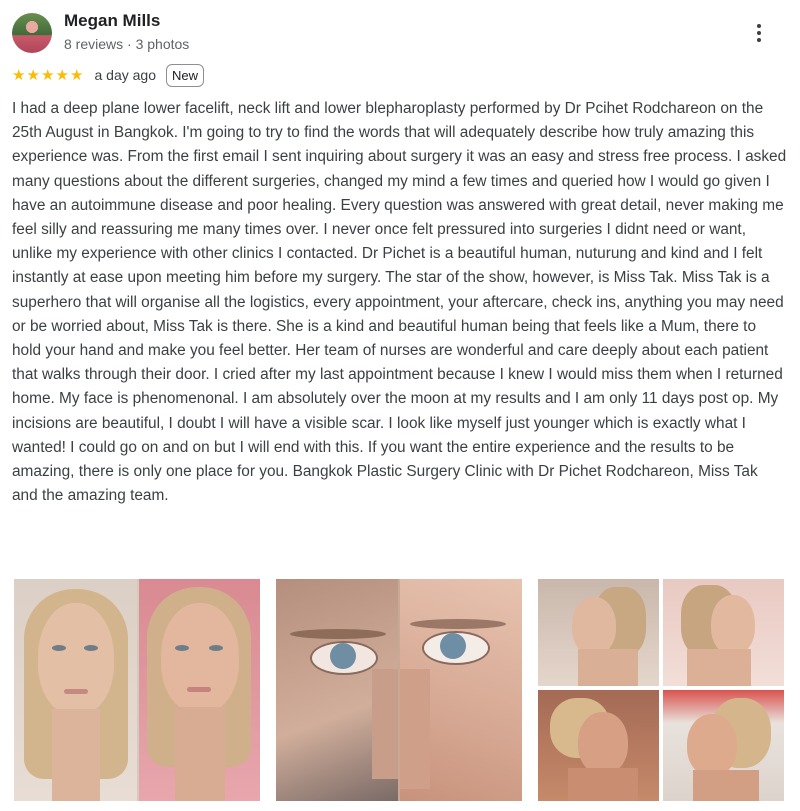 The width and height of the screenshot is (800, 811). I want to click on review-time: a day ago, so click(125, 75).